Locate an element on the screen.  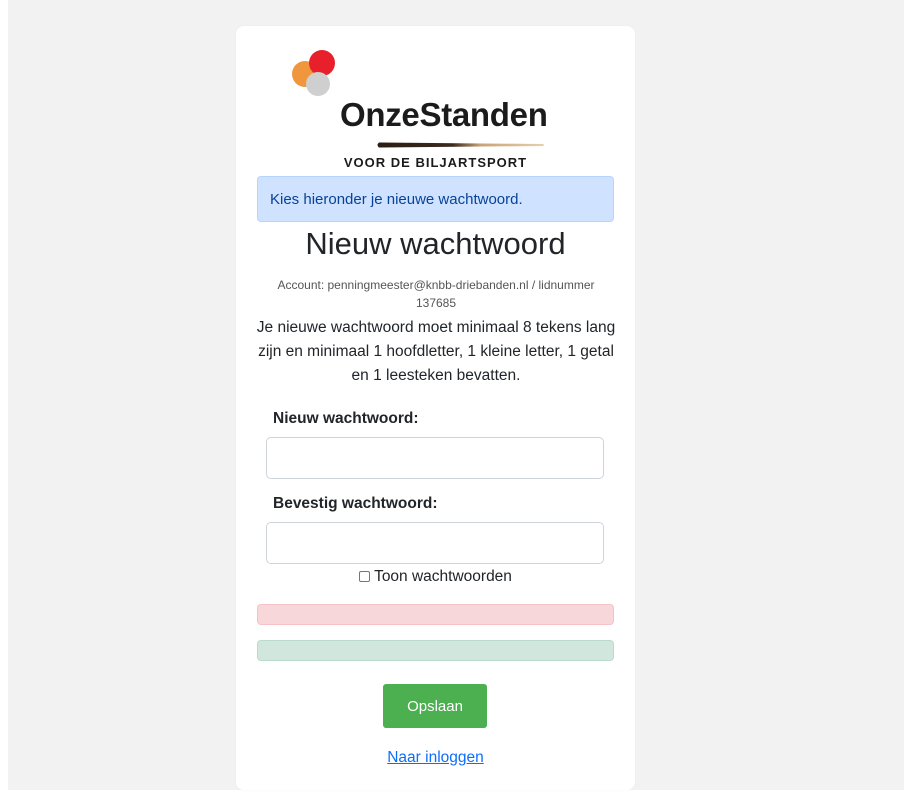
onzestanden-logo: OnzeStanden VOOR DE BILJARTSPORT is located at coordinates (435, 112).